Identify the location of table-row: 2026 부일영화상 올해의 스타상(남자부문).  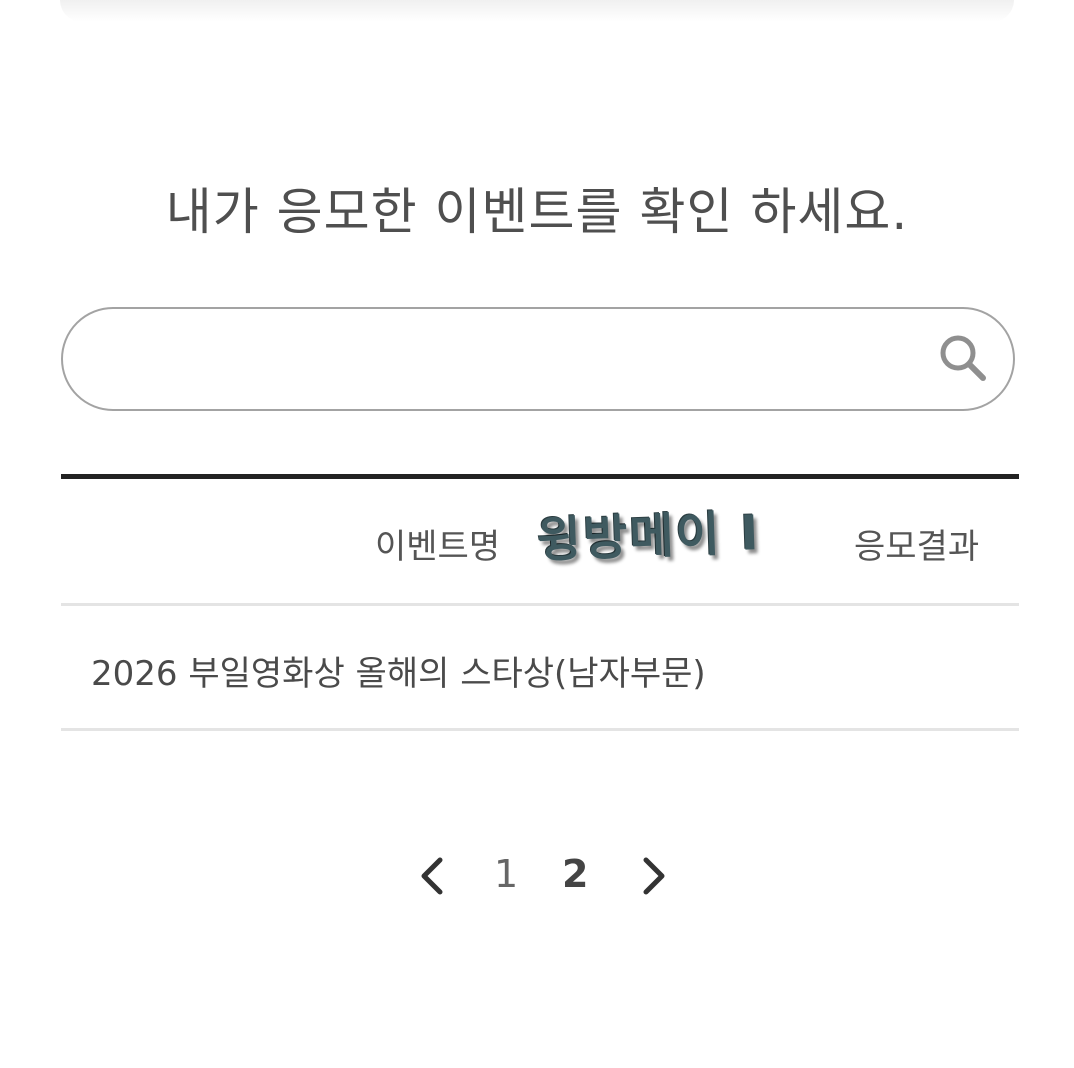
(540, 667).